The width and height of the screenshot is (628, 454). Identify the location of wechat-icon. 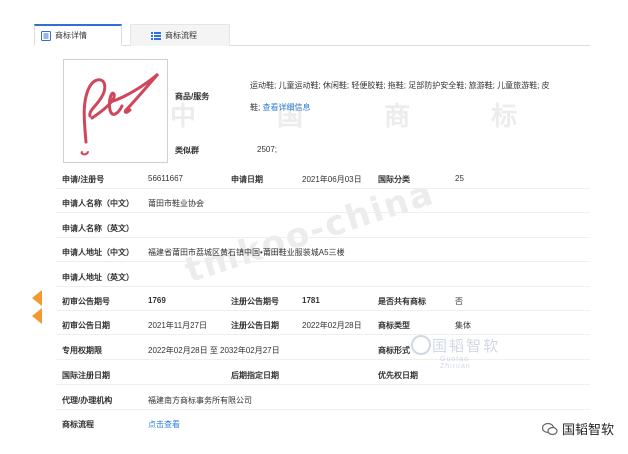
(549, 428).